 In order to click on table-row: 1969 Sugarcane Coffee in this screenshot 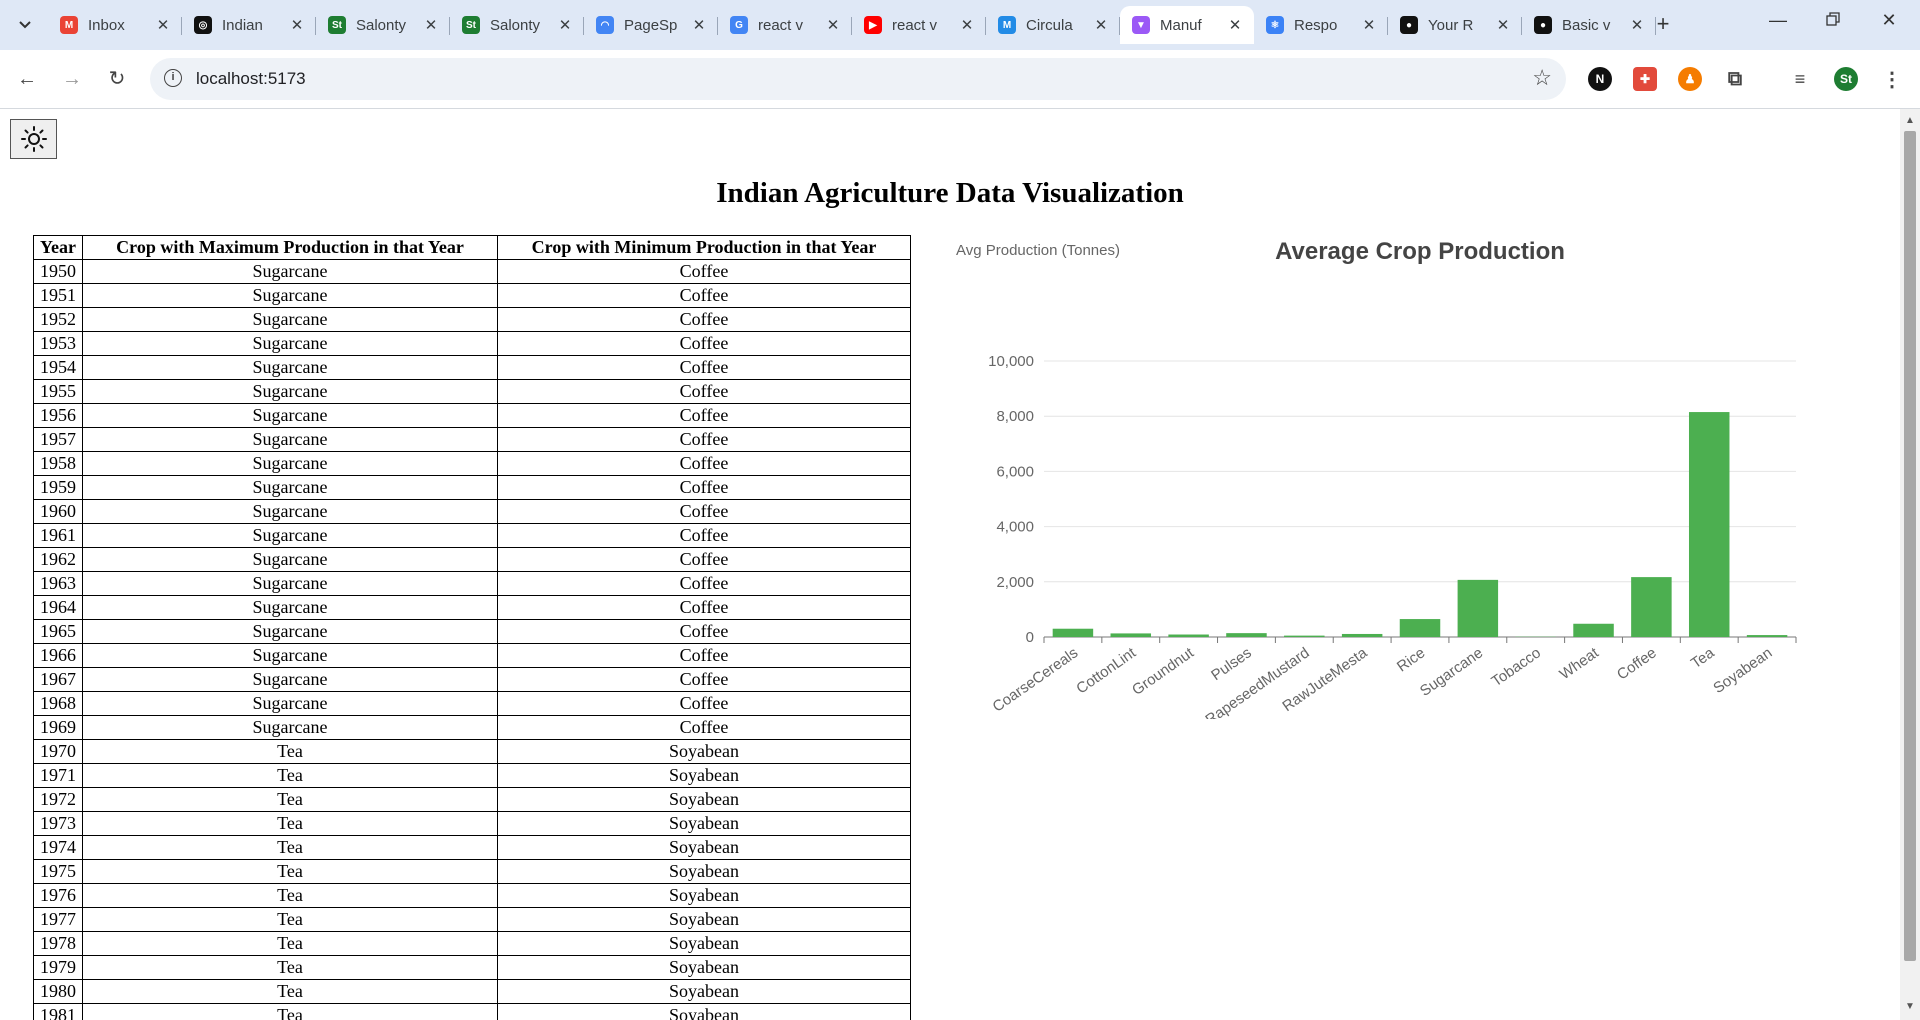, I will do `click(472, 727)`.